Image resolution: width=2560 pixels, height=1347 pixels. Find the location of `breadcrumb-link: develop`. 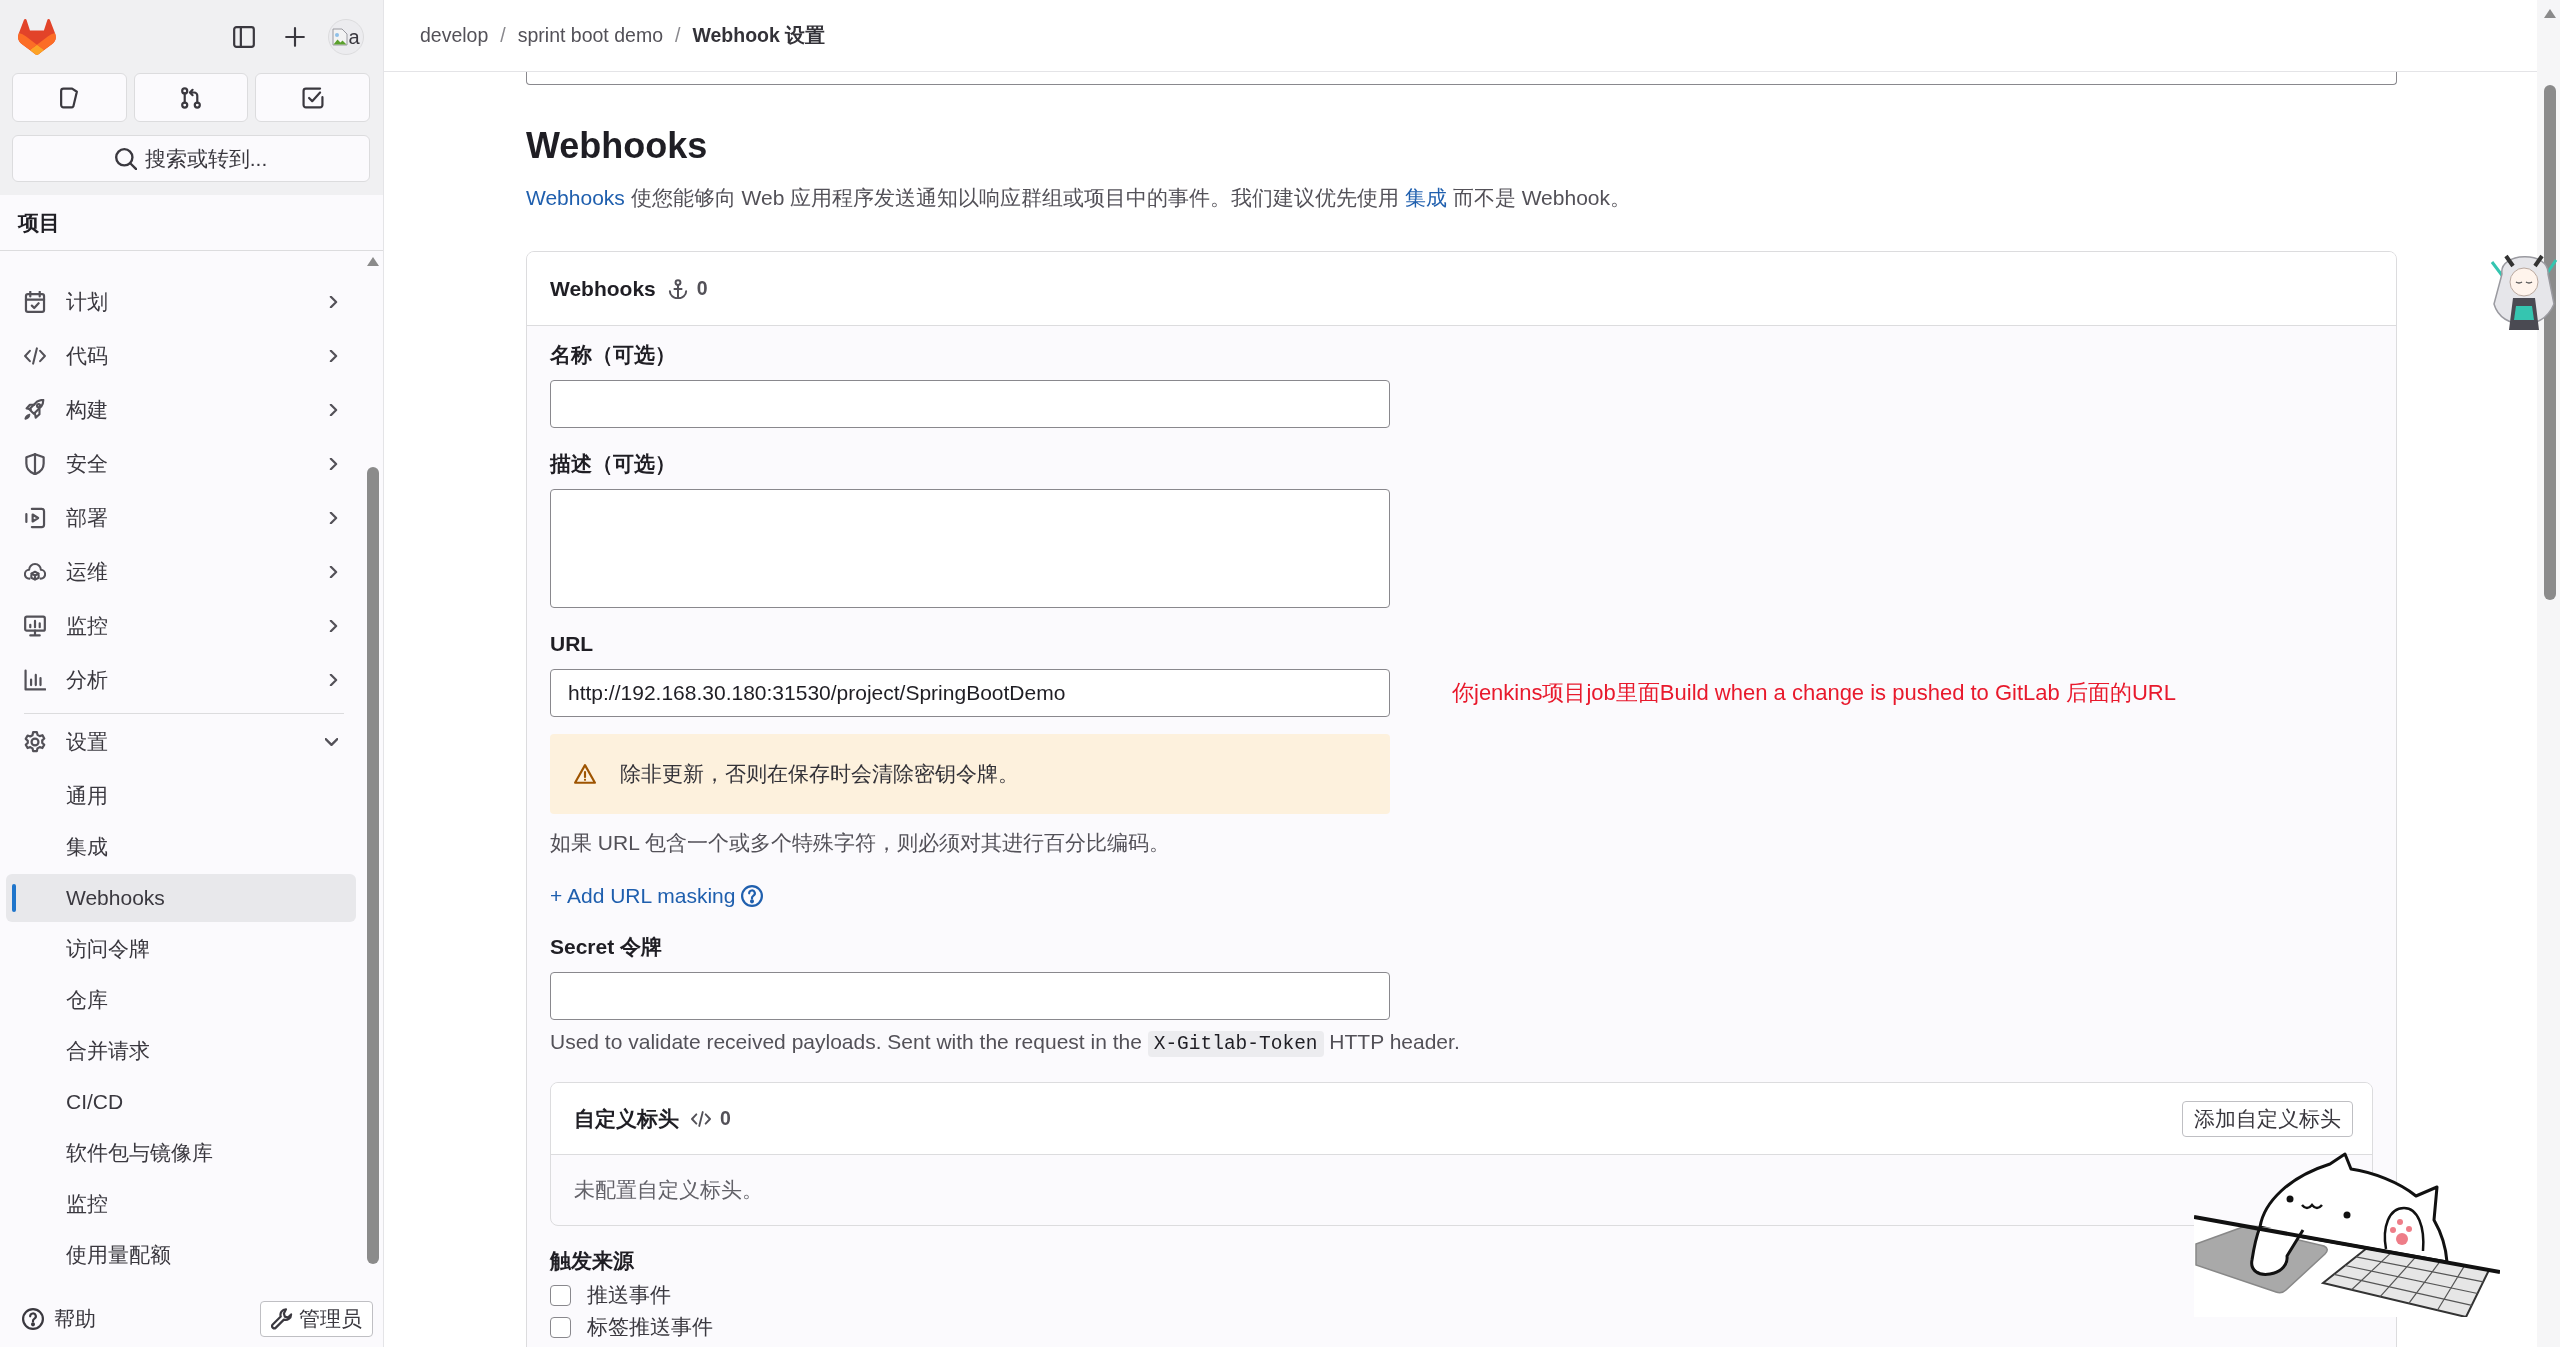

breadcrumb-link: develop is located at coordinates (454, 35).